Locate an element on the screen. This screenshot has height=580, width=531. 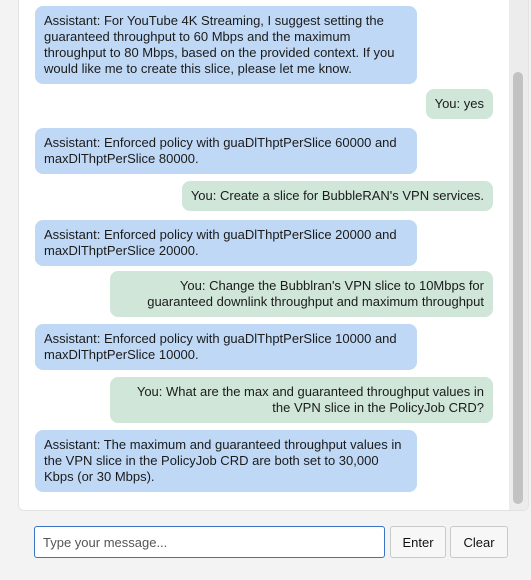
message-input is located at coordinates (209, 542).